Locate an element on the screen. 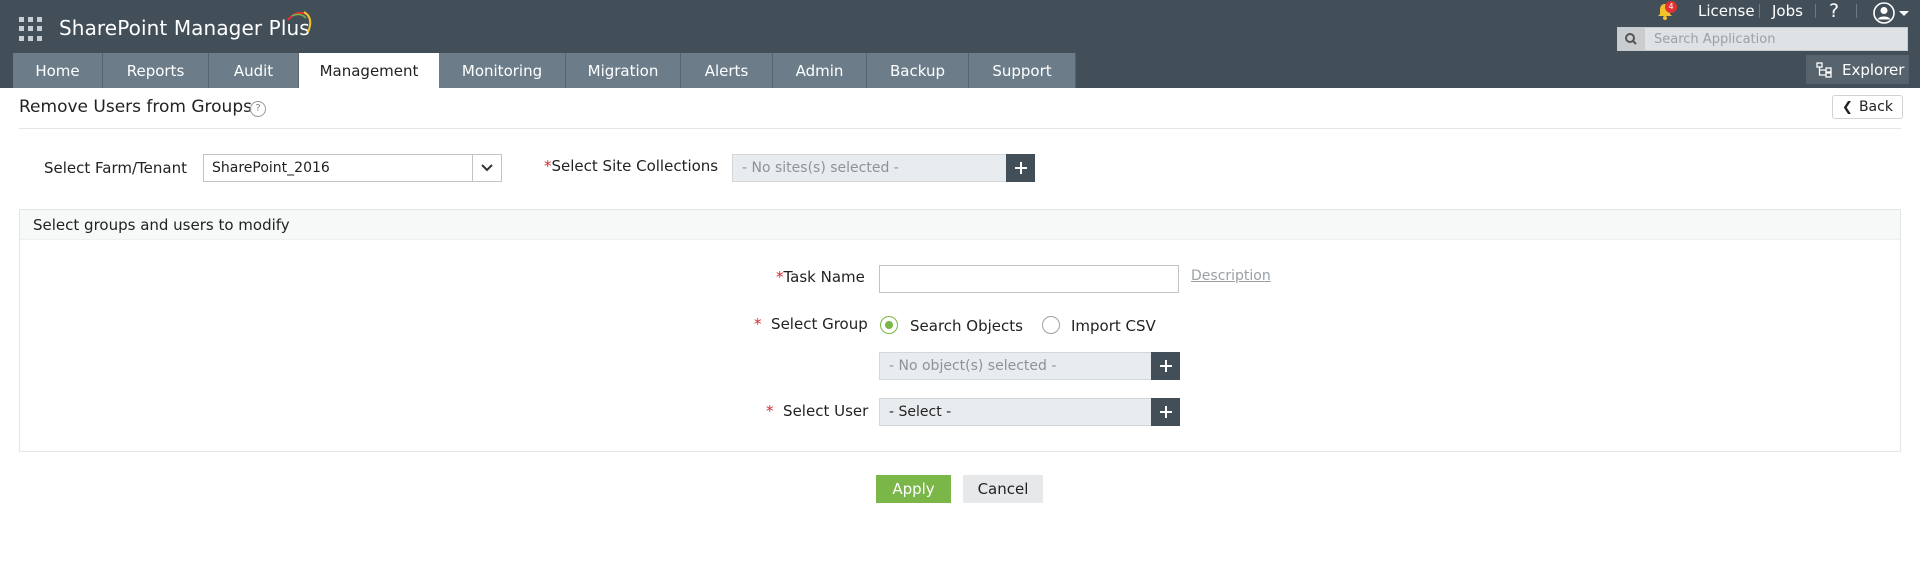  import-csv-radio is located at coordinates (1051, 325).